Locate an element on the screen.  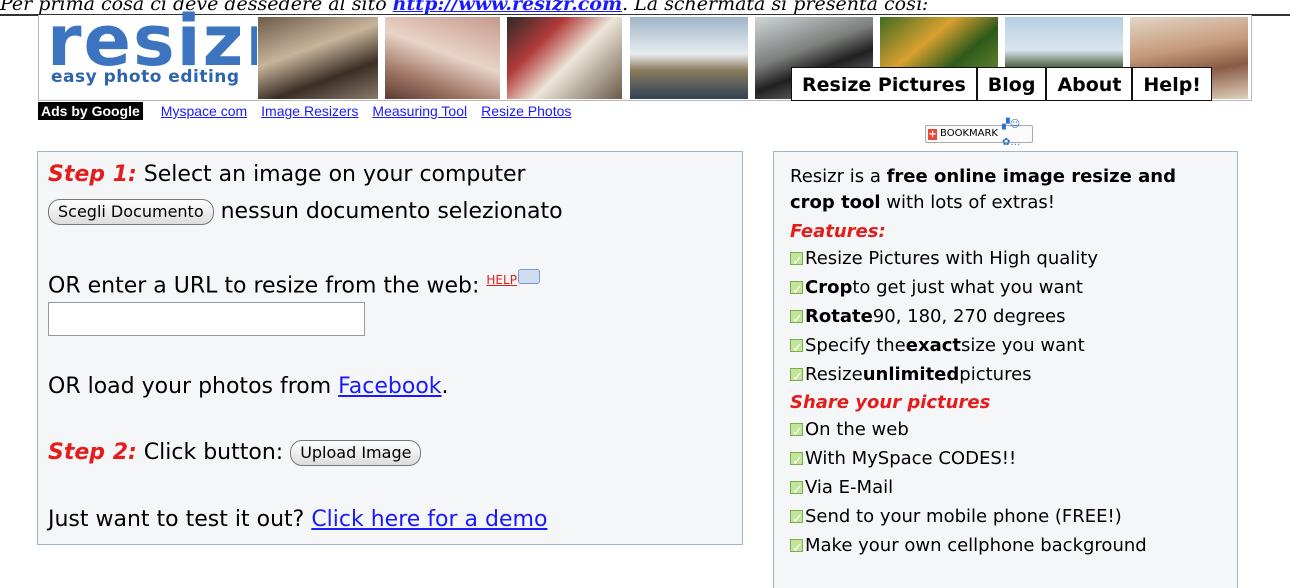
help-bubble-icon is located at coordinates (528, 276).